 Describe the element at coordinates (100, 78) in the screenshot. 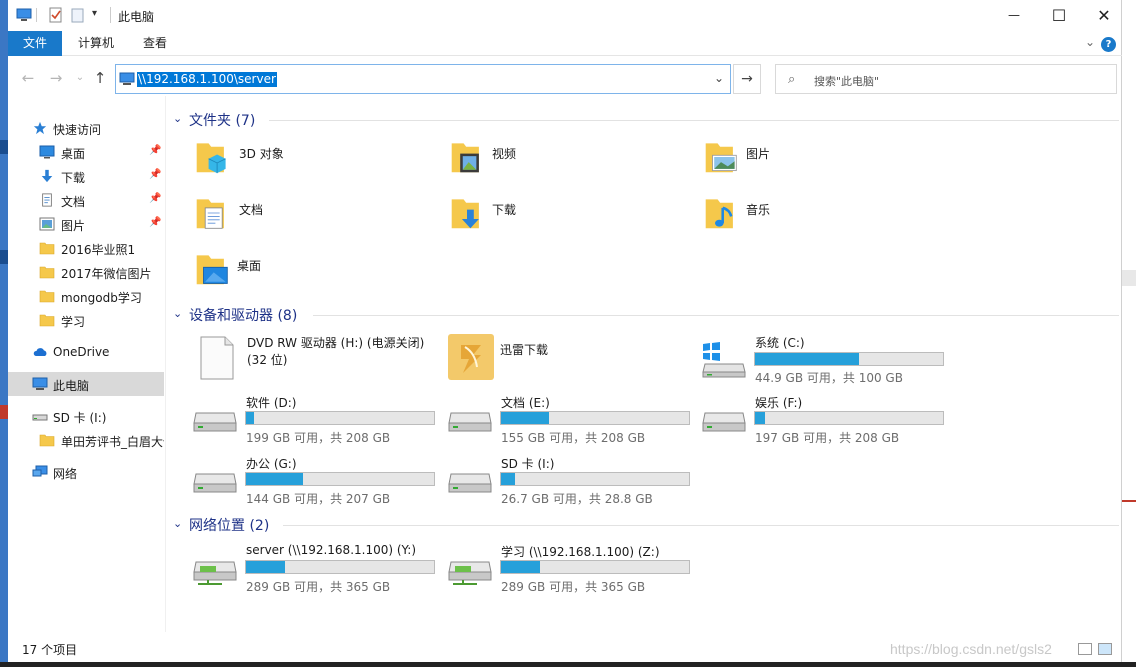

I see `up-button: ↑` at that location.